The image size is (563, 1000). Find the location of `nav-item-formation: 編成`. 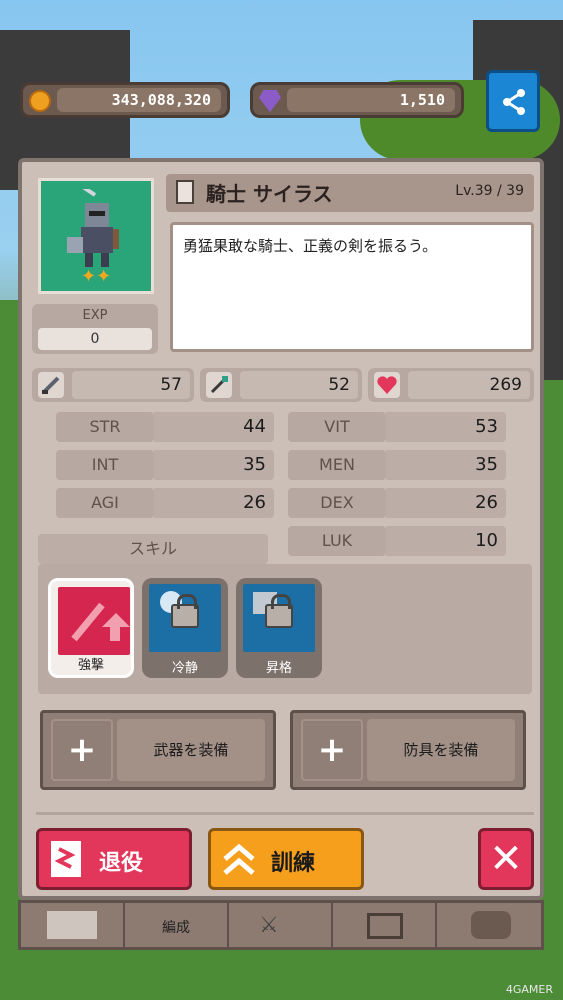

nav-item-formation: 編成 is located at coordinates (177, 925).